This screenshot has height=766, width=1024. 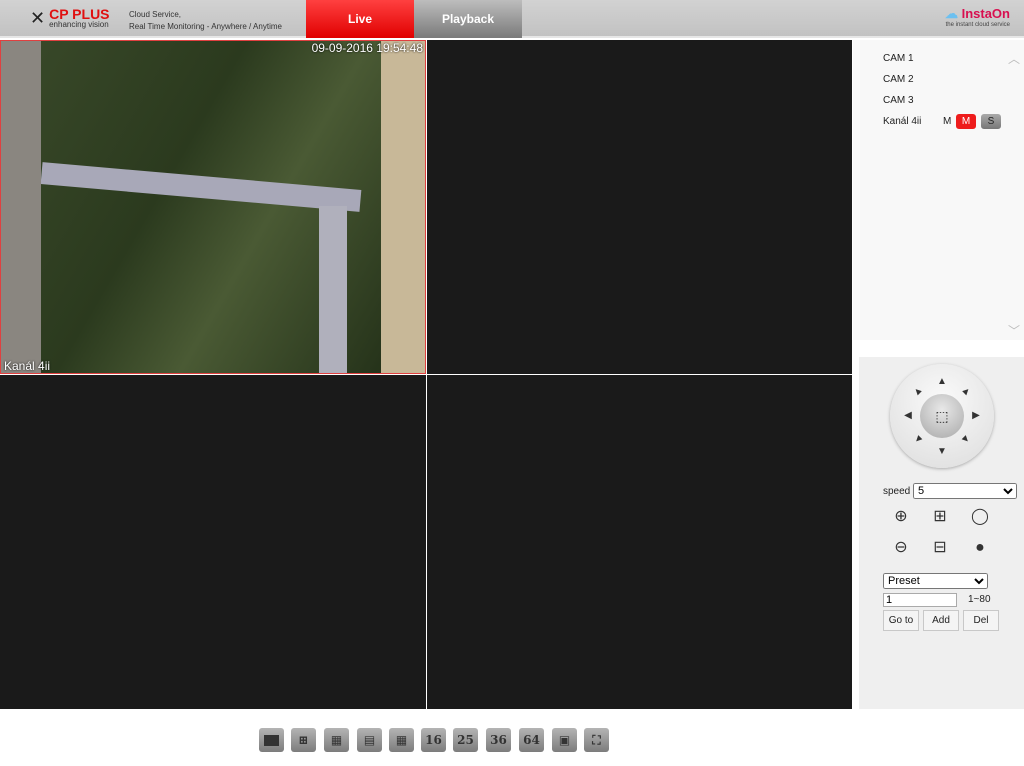 What do you see at coordinates (79, 24) in the screenshot?
I see `brand-tagline: enhancing vision` at bounding box center [79, 24].